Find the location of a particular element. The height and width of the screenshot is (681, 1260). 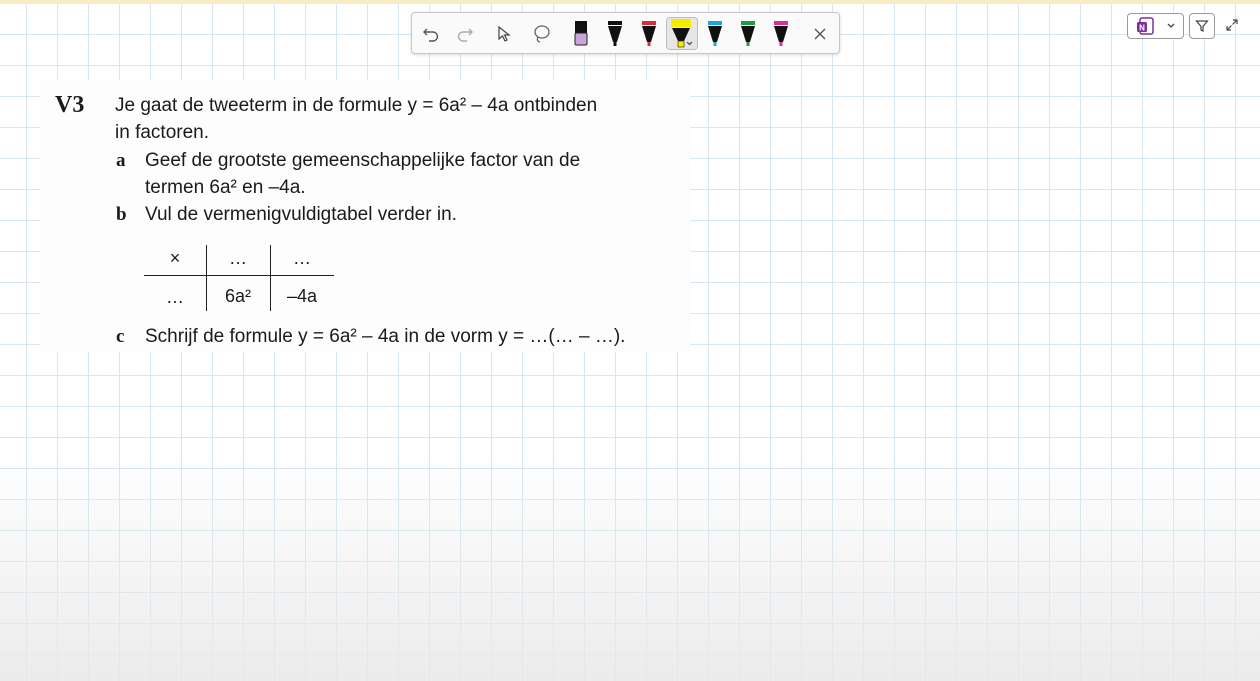

filter-button is located at coordinates (1202, 26).